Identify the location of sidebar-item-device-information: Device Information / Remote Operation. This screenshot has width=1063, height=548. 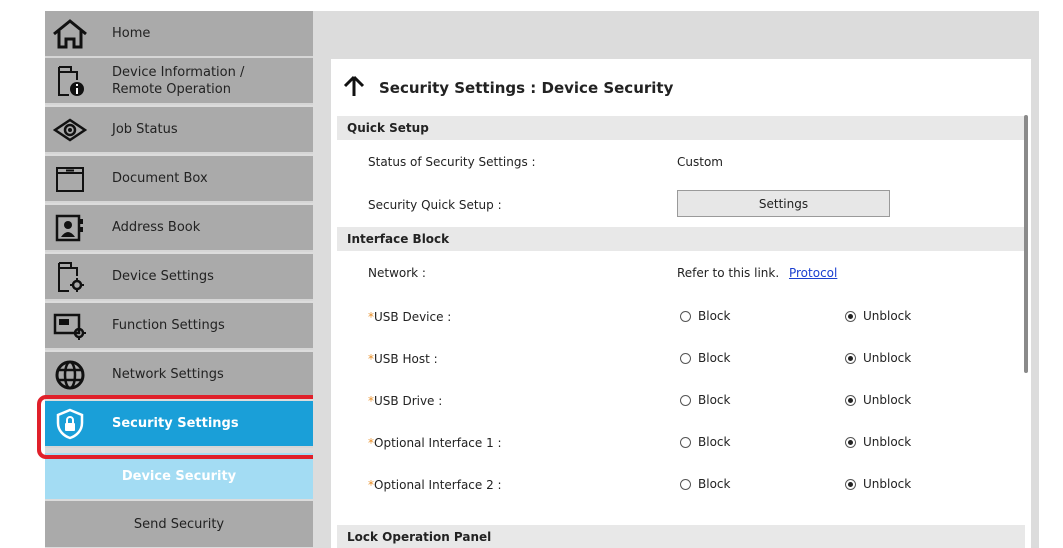
(179, 81).